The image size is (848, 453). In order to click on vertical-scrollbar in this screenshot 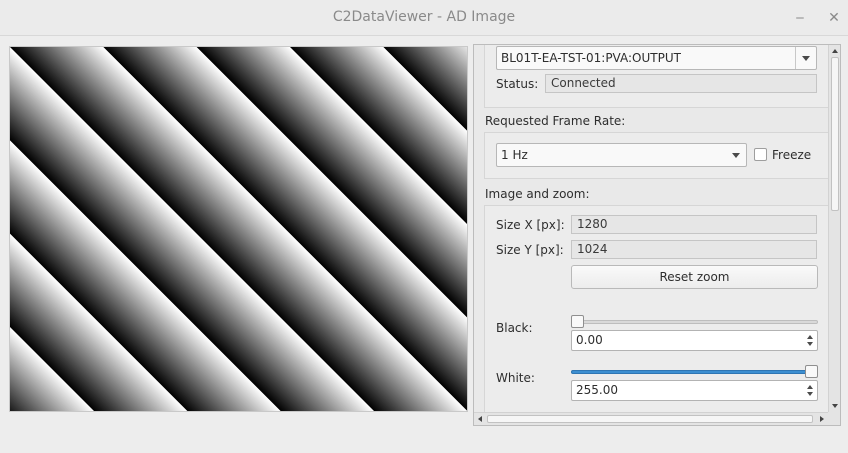, I will do `click(834, 228)`.